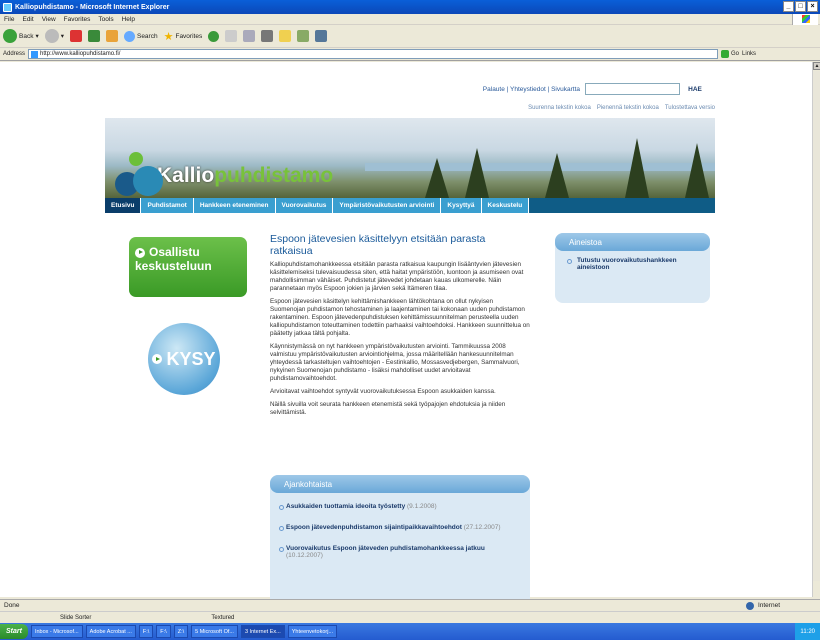 The height and width of the screenshot is (640, 820). Describe the element at coordinates (105, 19) in the screenshot. I see `menu-tools: Tools` at that location.